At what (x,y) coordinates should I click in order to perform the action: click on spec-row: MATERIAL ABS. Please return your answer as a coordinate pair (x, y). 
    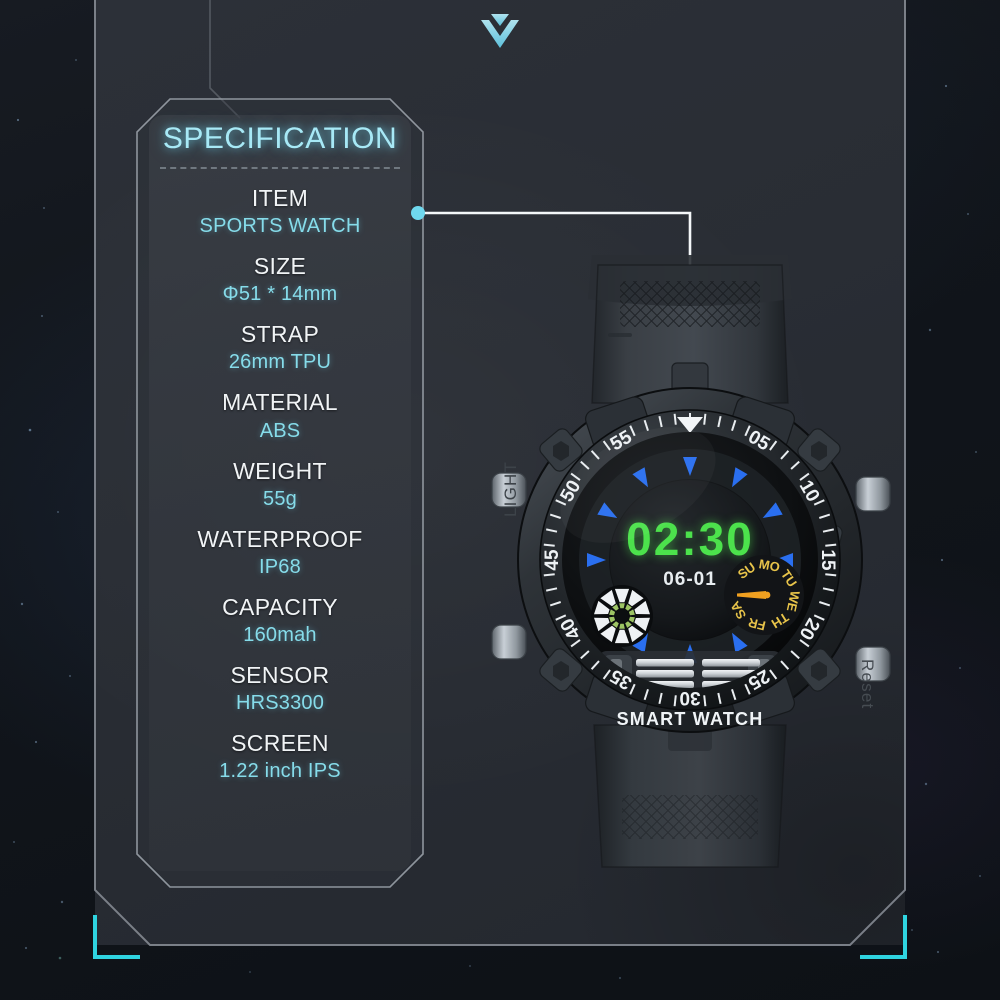
    Looking at the image, I should click on (280, 416).